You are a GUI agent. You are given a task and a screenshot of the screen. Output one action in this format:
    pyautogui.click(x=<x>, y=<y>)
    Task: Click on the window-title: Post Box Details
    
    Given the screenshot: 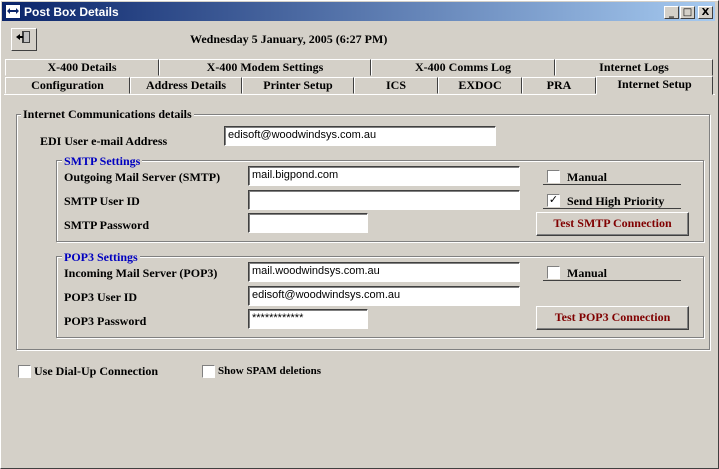 What is the action you would take?
    pyautogui.click(x=71, y=12)
    